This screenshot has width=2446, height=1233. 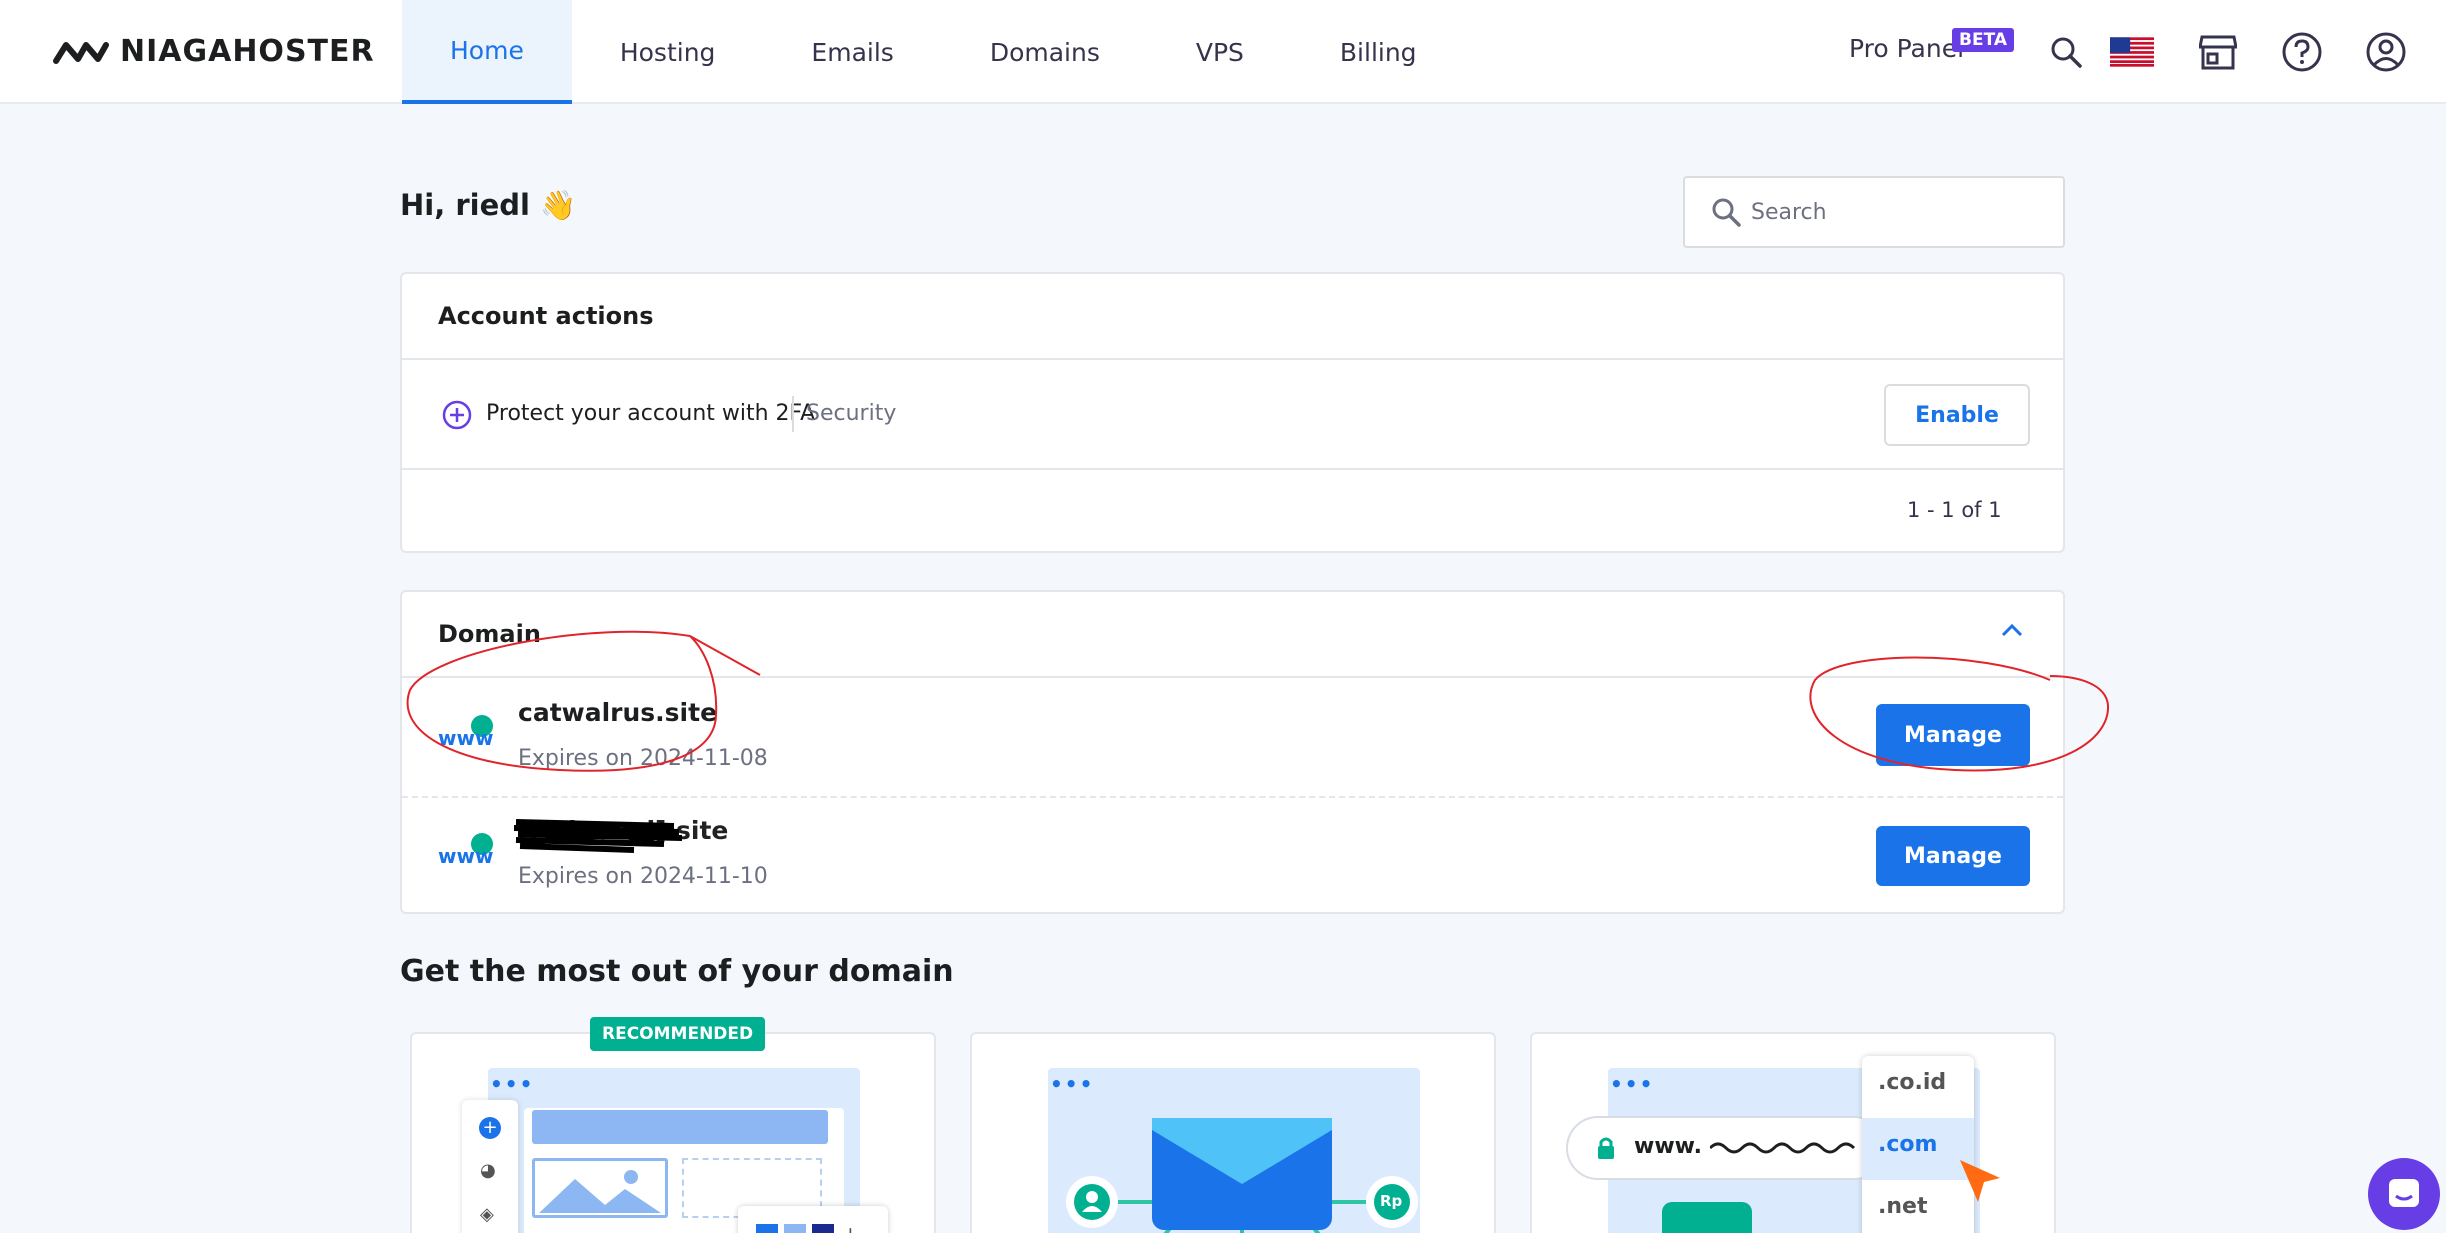 What do you see at coordinates (813, 1219) in the screenshot?
I see `color-picker: +` at bounding box center [813, 1219].